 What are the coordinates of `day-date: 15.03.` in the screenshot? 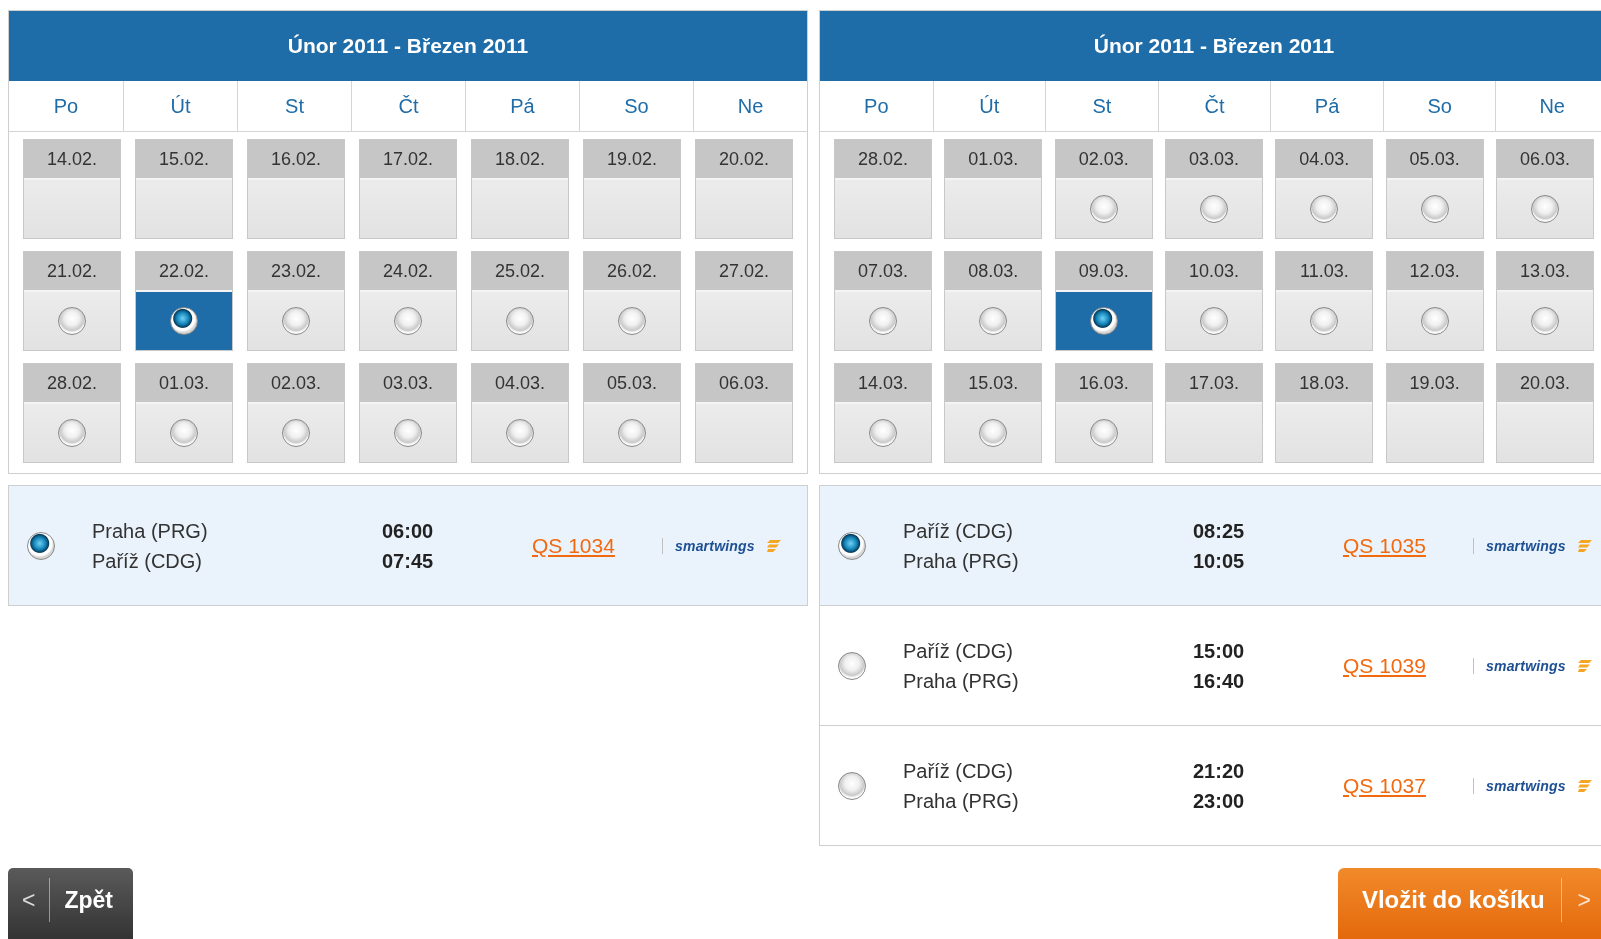 It's located at (993, 384).